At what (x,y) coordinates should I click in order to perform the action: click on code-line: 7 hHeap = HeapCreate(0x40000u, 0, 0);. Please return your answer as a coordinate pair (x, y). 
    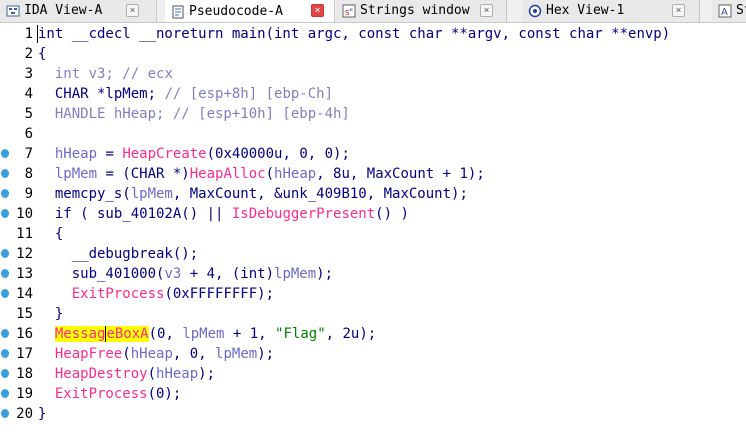
    Looking at the image, I should click on (373, 154).